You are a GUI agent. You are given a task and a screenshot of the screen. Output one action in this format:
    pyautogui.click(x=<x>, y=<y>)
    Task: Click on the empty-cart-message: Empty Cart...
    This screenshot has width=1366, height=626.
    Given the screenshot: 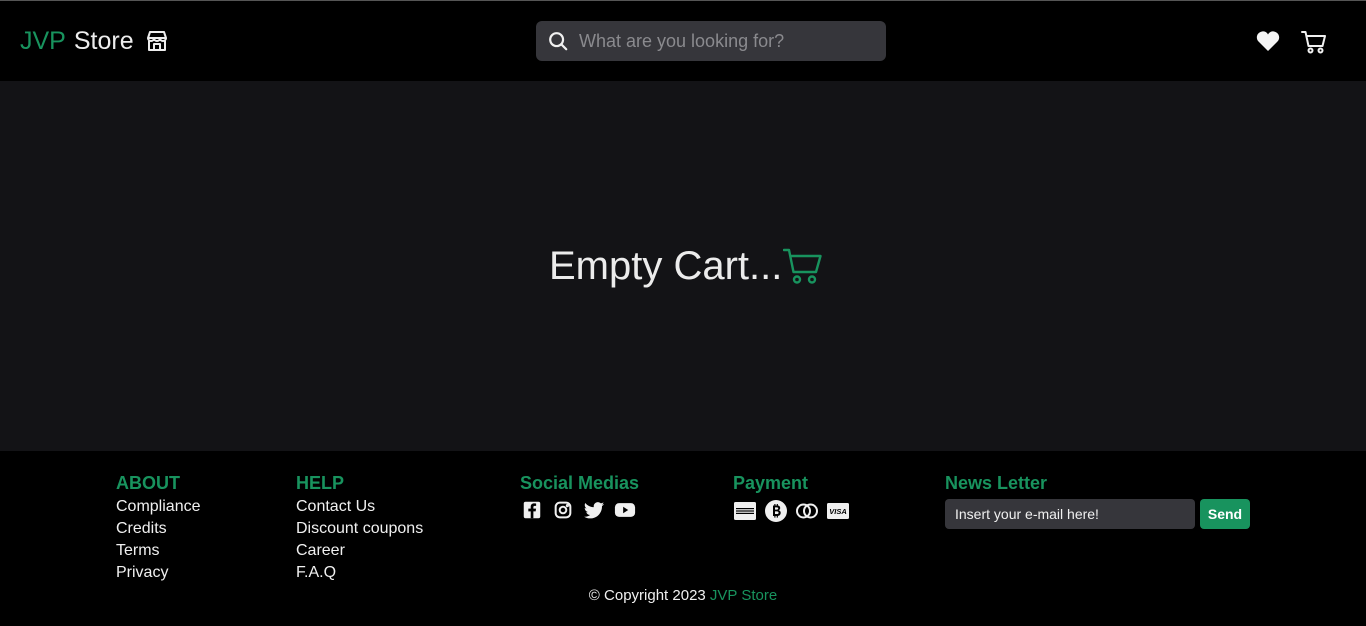 What is the action you would take?
    pyautogui.click(x=686, y=266)
    